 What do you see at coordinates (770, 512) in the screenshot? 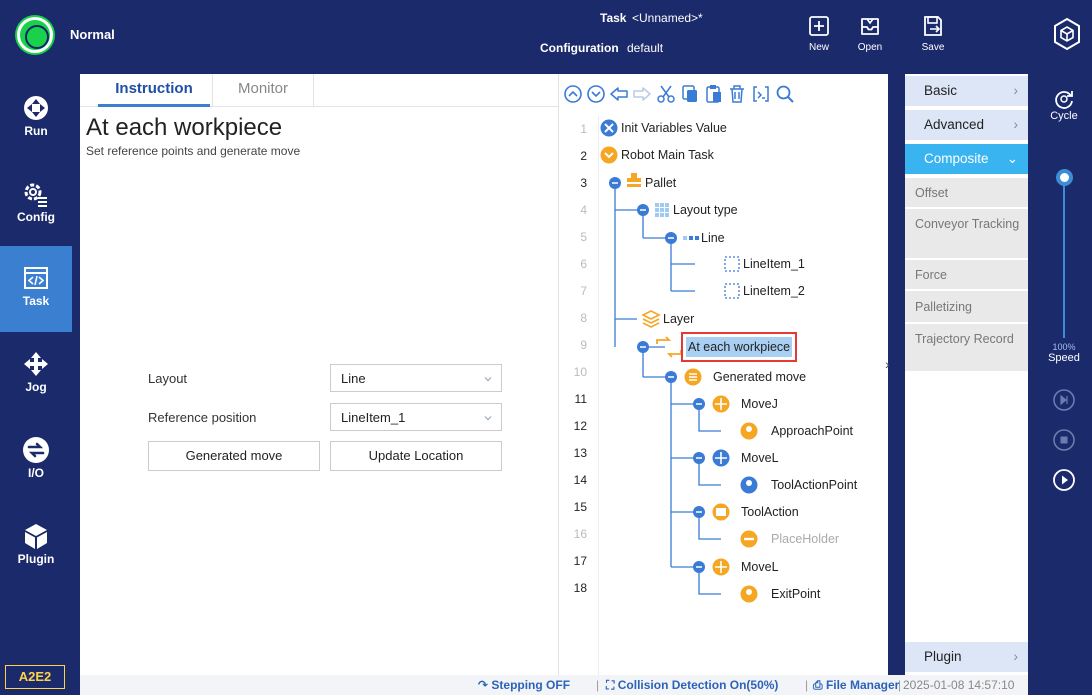
I see `tree-node: ToolAction` at bounding box center [770, 512].